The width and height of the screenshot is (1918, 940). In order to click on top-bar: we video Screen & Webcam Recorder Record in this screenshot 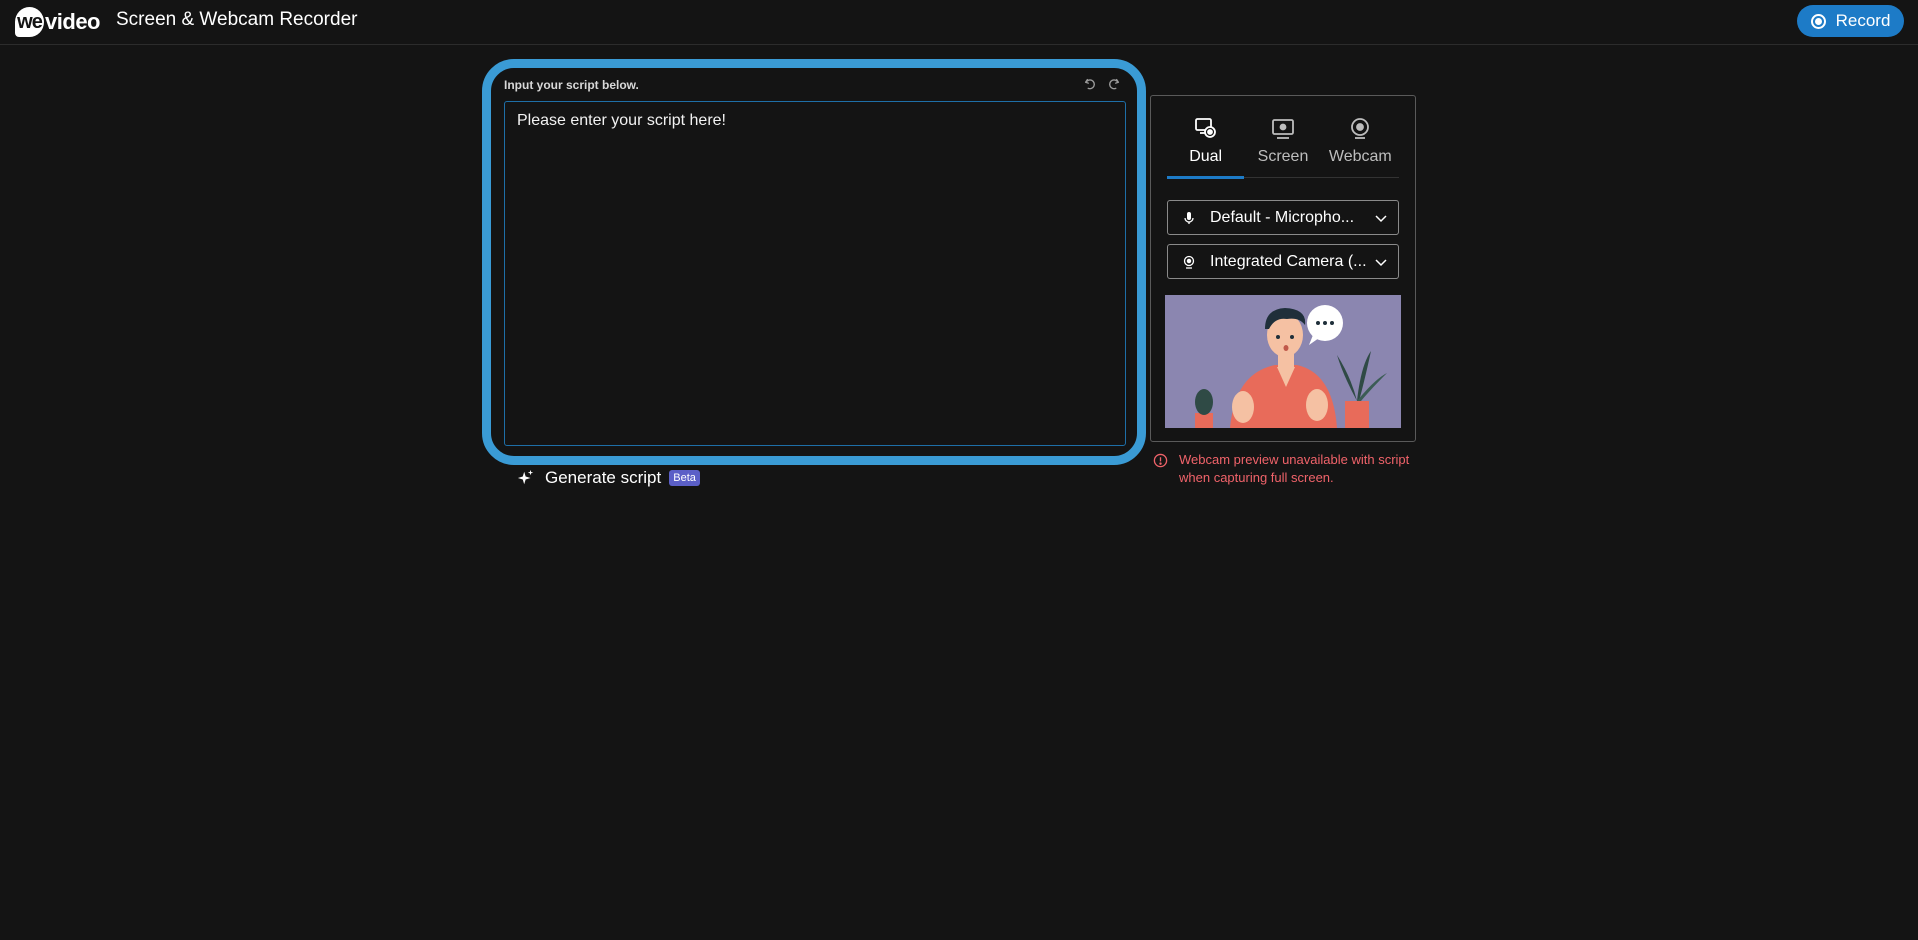, I will do `click(959, 22)`.